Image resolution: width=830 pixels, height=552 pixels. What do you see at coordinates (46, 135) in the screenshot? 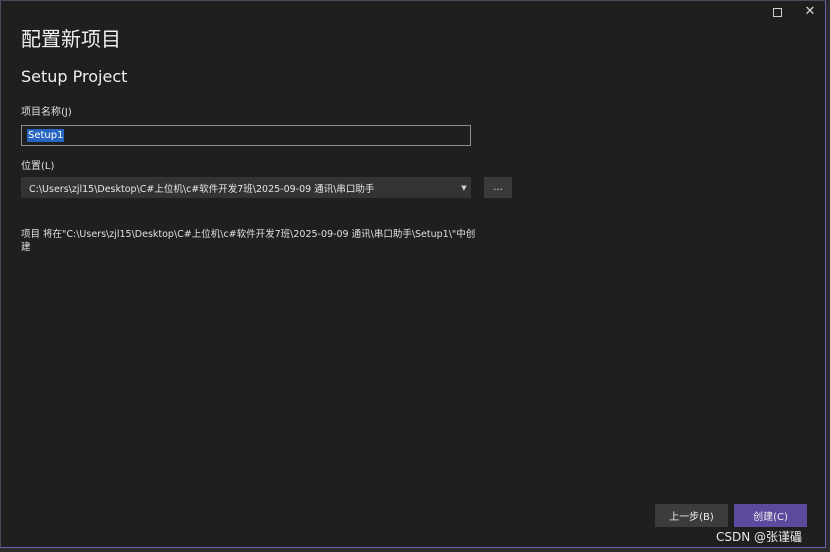
I see `project-name-value: Setup1` at bounding box center [46, 135].